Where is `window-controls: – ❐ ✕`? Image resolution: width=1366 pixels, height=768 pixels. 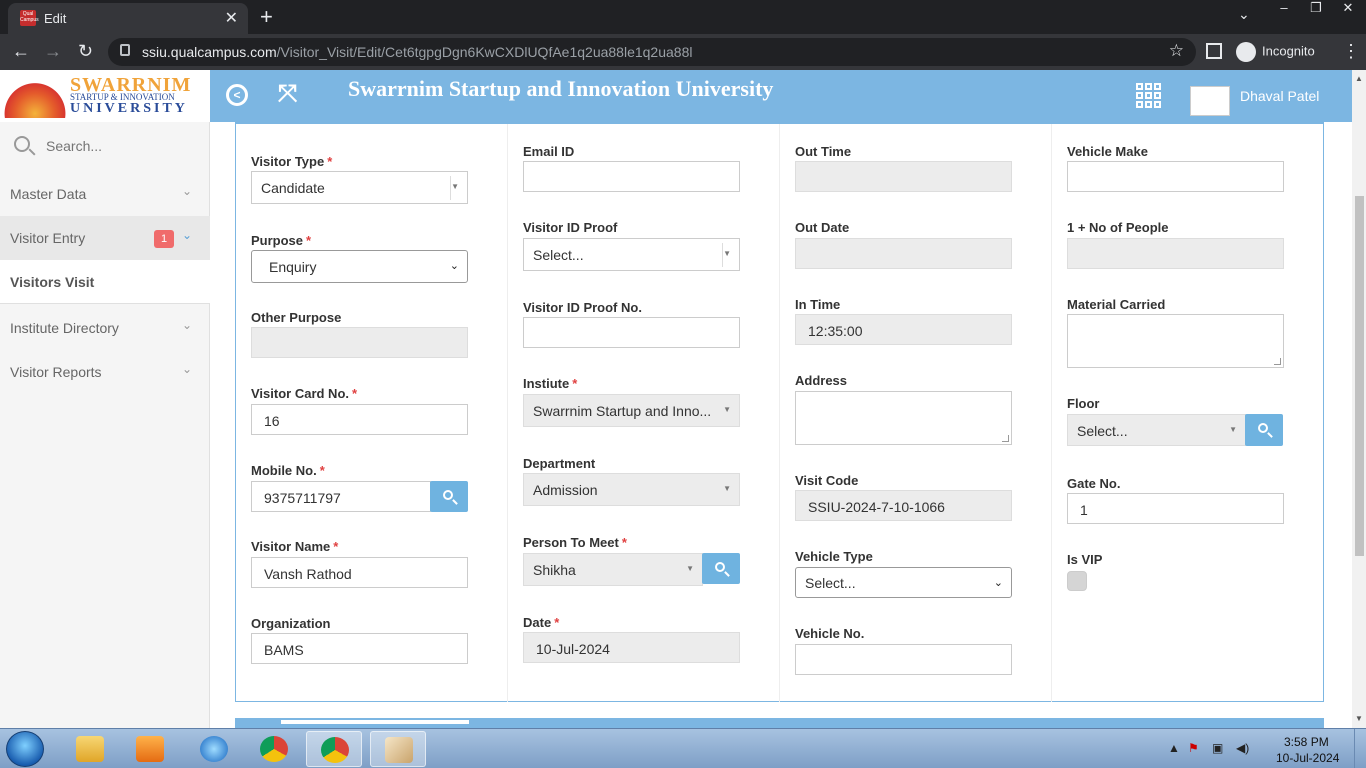
window-controls: – ❐ ✕ is located at coordinates (1316, 9).